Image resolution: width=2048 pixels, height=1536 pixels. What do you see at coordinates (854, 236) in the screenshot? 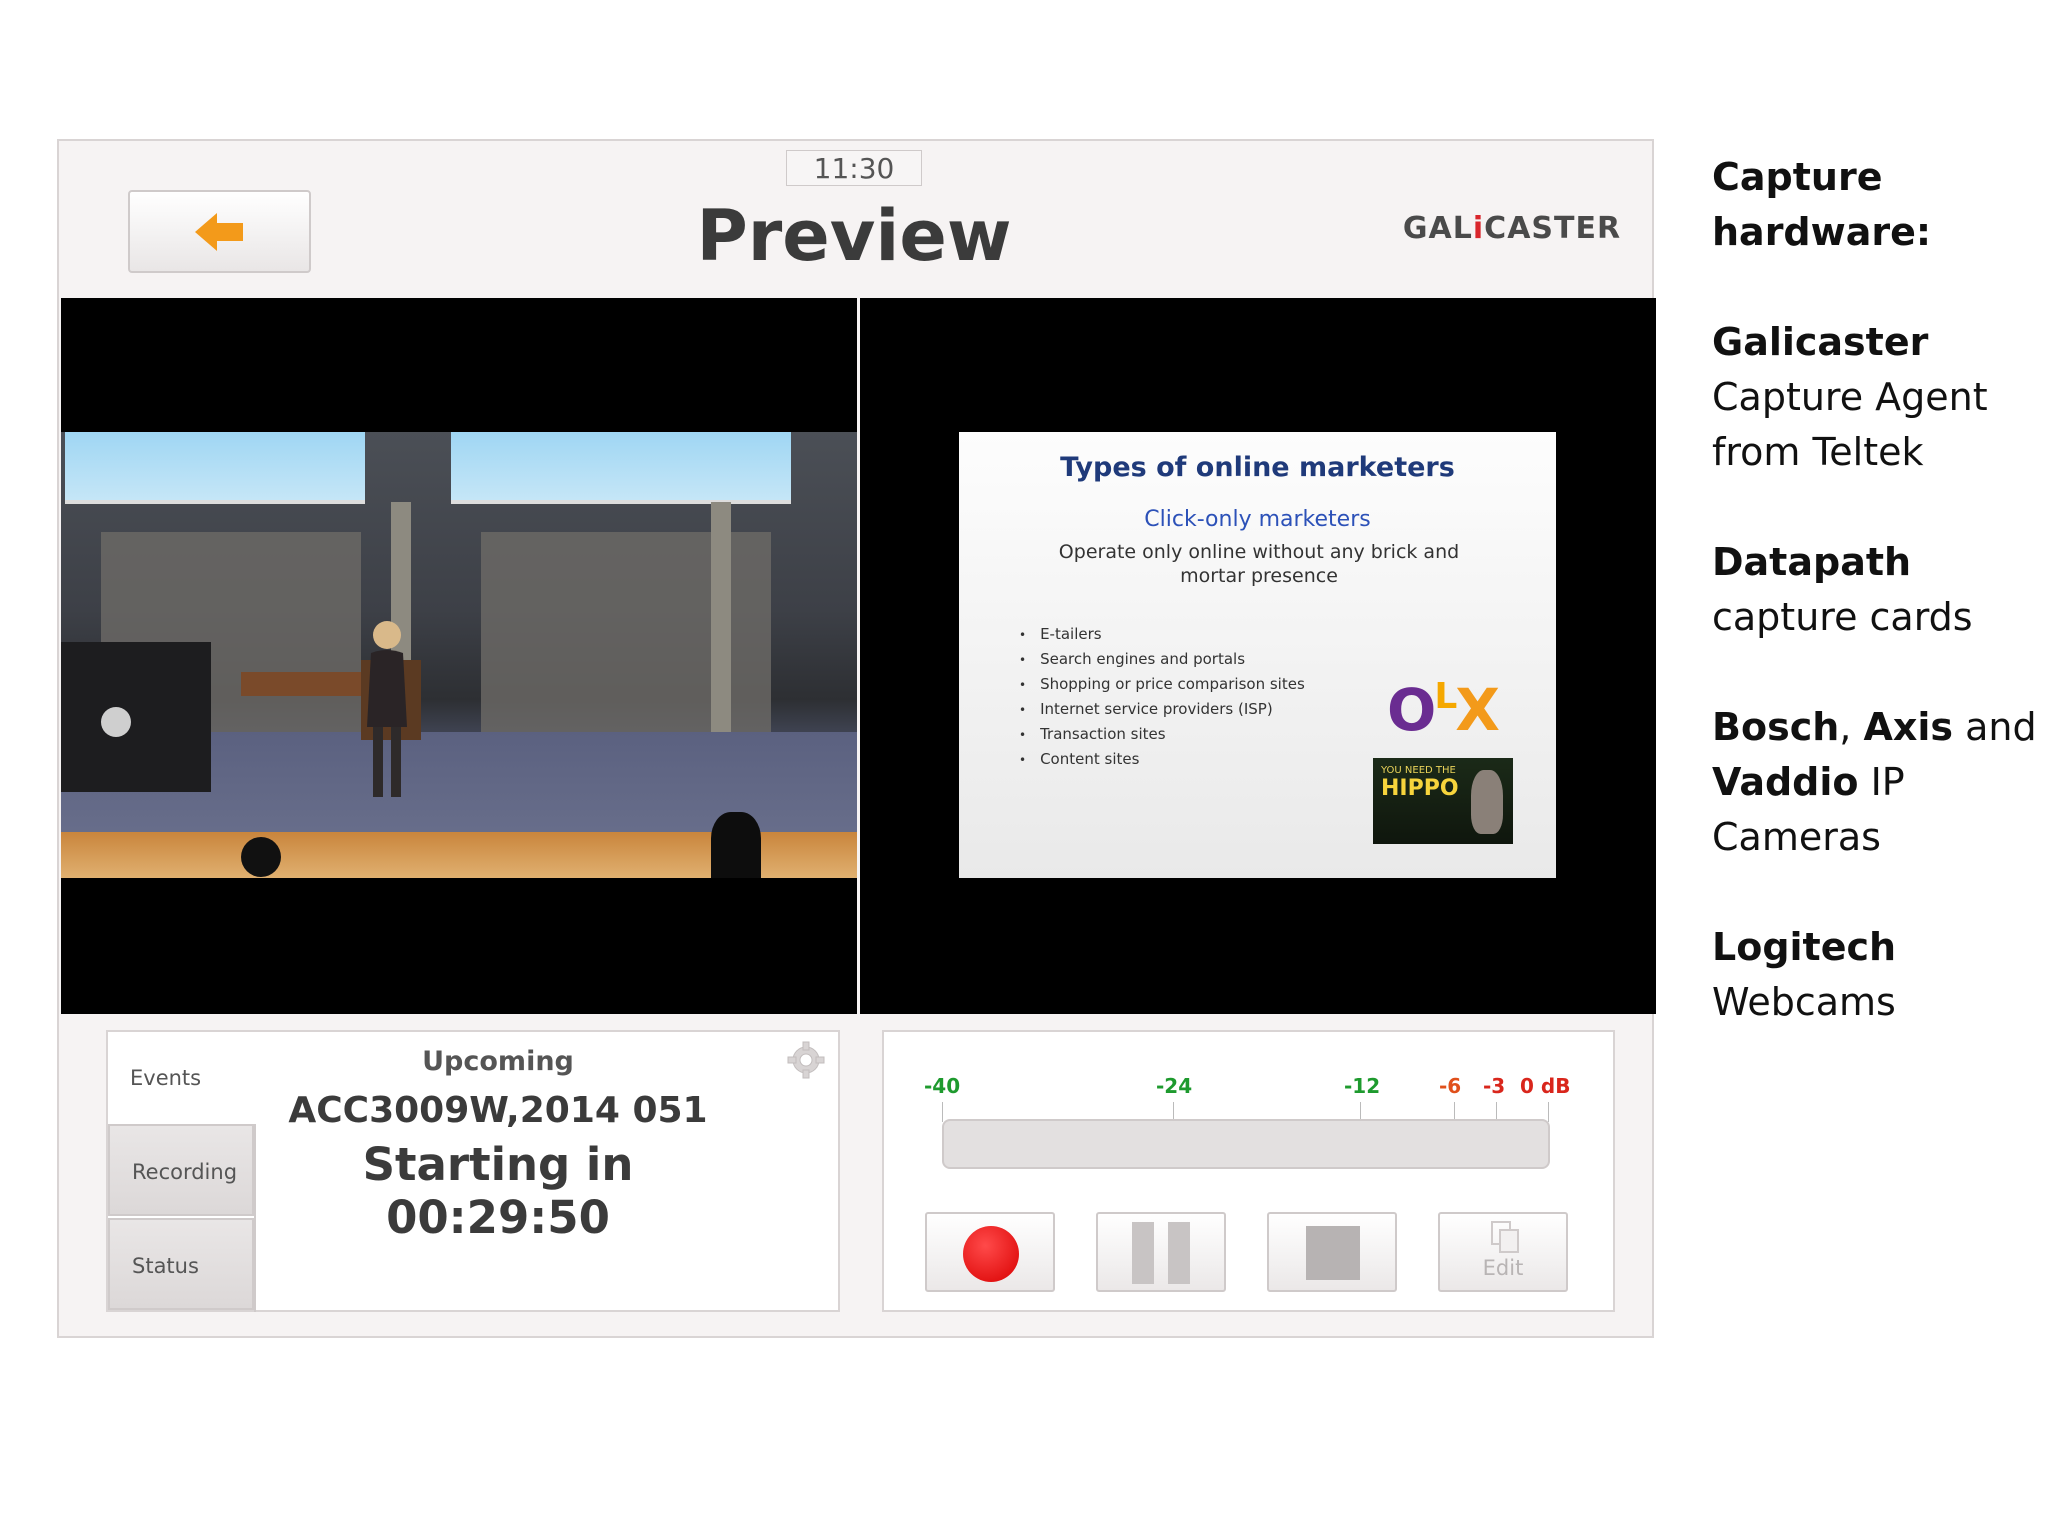
I see `page-title: Preview` at bounding box center [854, 236].